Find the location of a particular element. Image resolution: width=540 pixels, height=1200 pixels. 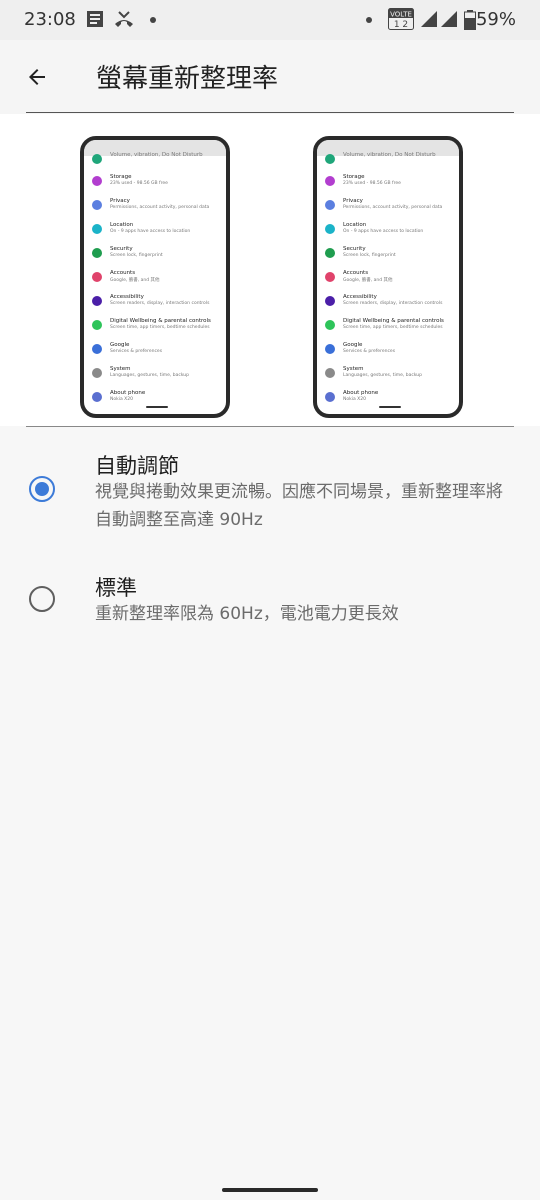

settings-row-title: Storage is located at coordinates (121, 177).